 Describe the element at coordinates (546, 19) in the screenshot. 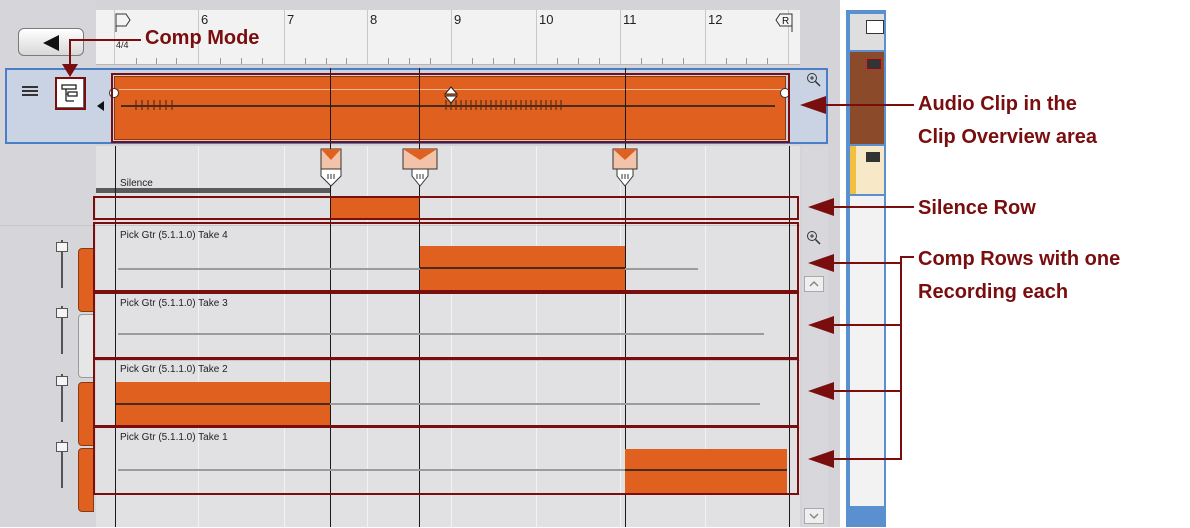

I see `bar-label-10: 10` at that location.